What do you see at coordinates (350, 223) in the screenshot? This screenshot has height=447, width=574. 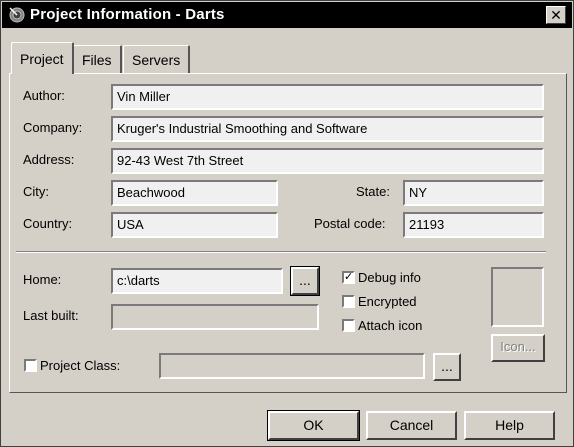 I see `postal-code-label: Postal code:` at bounding box center [350, 223].